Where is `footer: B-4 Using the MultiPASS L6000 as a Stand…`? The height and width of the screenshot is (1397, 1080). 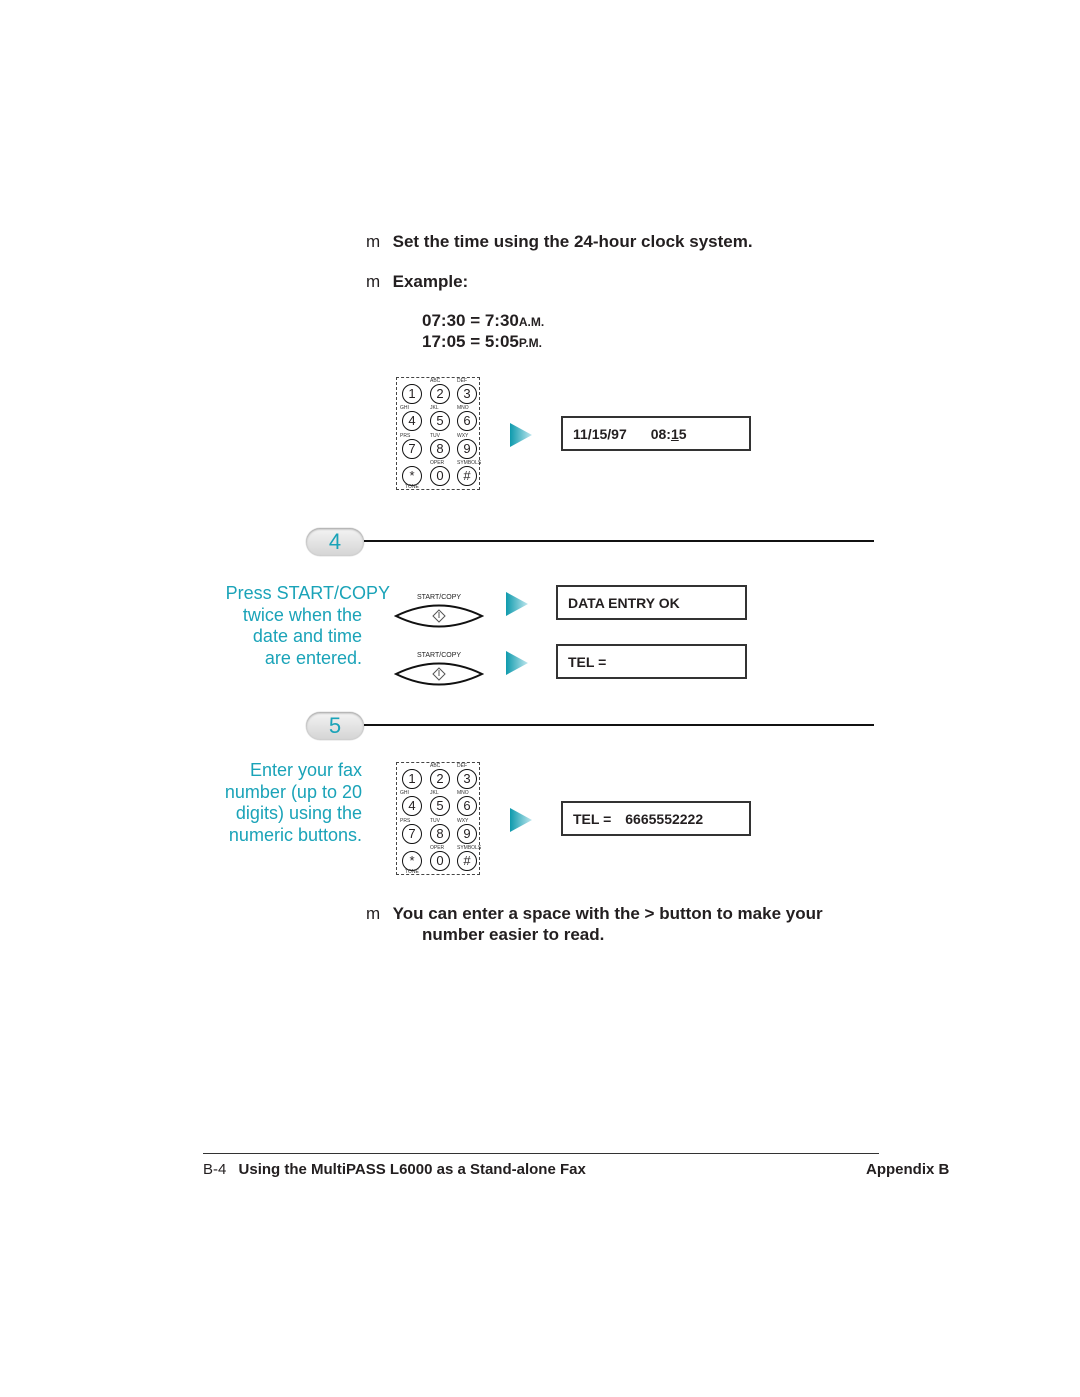
footer: B-4 Using the MultiPASS L6000 as a Stand… is located at coordinates (394, 1169).